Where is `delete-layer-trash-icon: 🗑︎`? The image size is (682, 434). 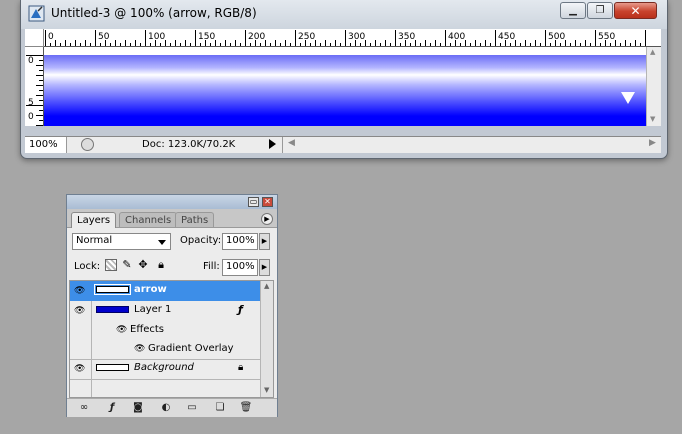 delete-layer-trash-icon: 🗑︎ is located at coordinates (246, 408).